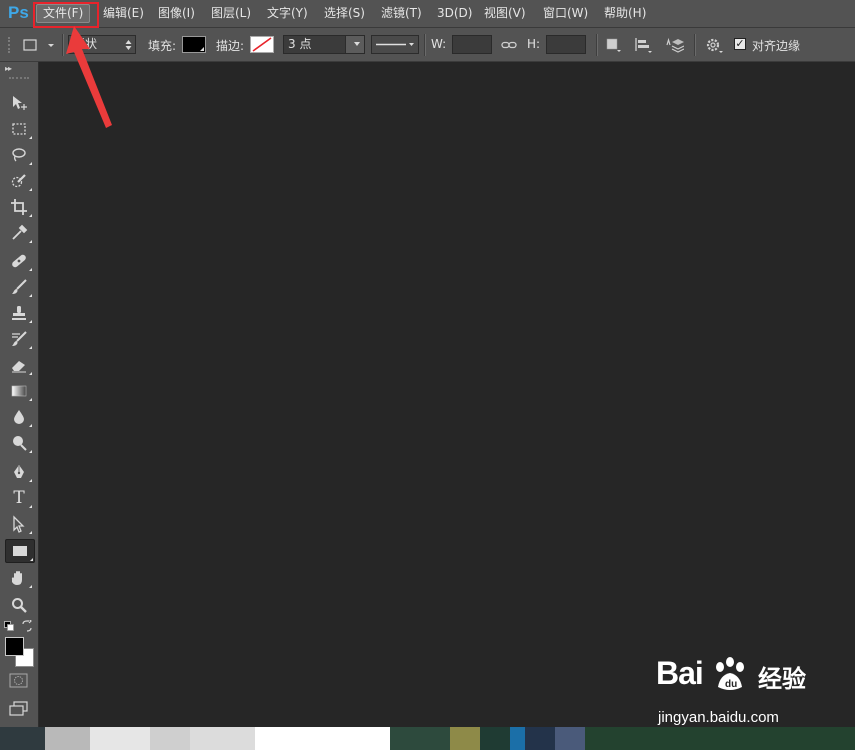 This screenshot has width=855, height=750. Describe the element at coordinates (40, 45) in the screenshot. I see `tool-preset-picker` at that location.